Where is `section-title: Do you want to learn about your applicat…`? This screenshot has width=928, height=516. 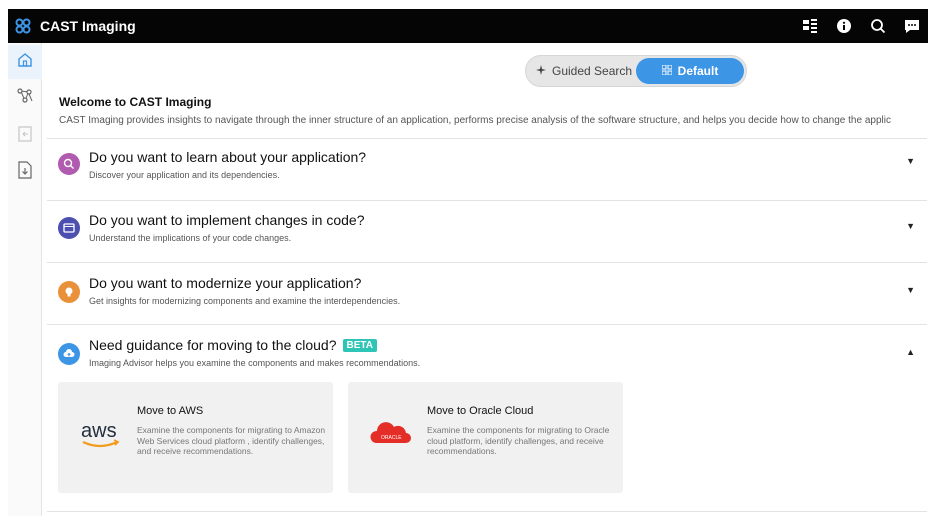 section-title: Do you want to learn about your applicat… is located at coordinates (228, 157).